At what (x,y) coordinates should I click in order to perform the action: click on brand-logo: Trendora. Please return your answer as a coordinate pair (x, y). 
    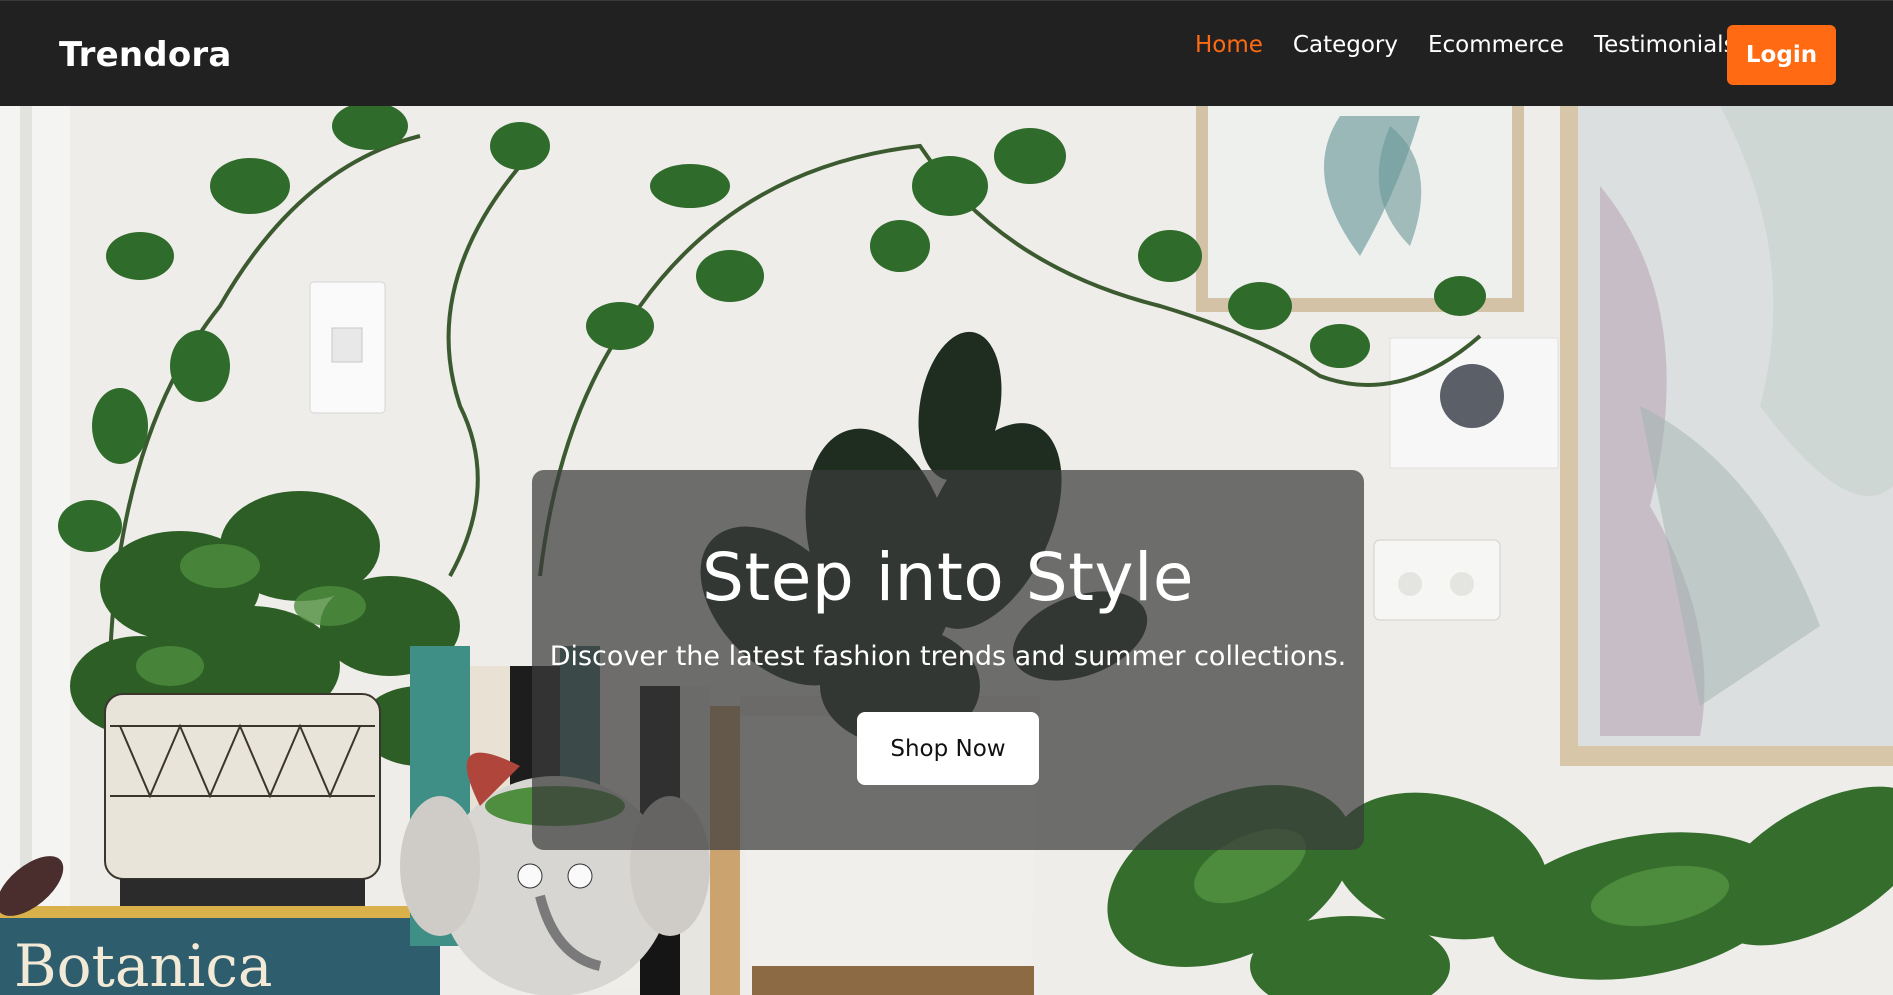
    Looking at the image, I should click on (145, 55).